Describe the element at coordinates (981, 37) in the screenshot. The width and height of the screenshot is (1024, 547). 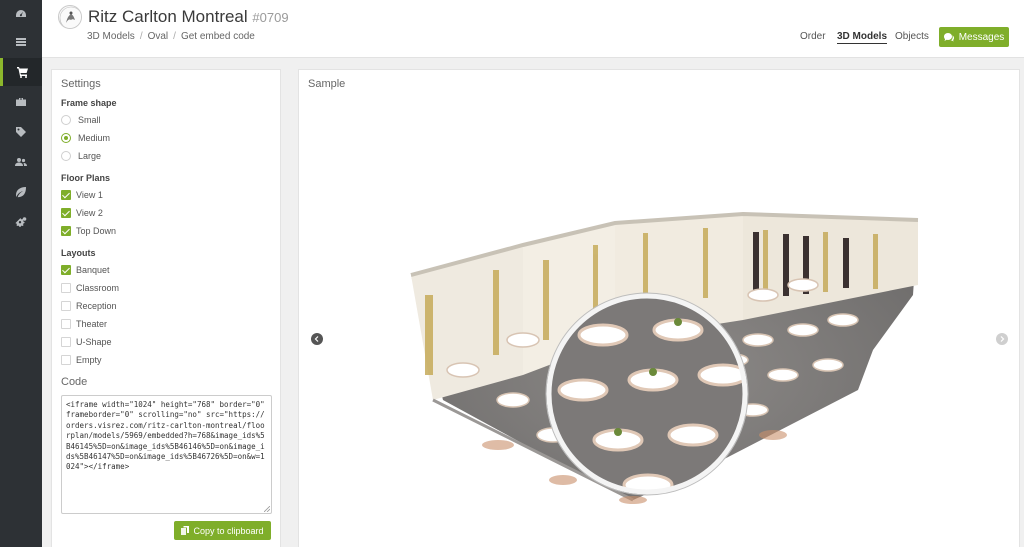
I see `messages-label: Messages` at that location.